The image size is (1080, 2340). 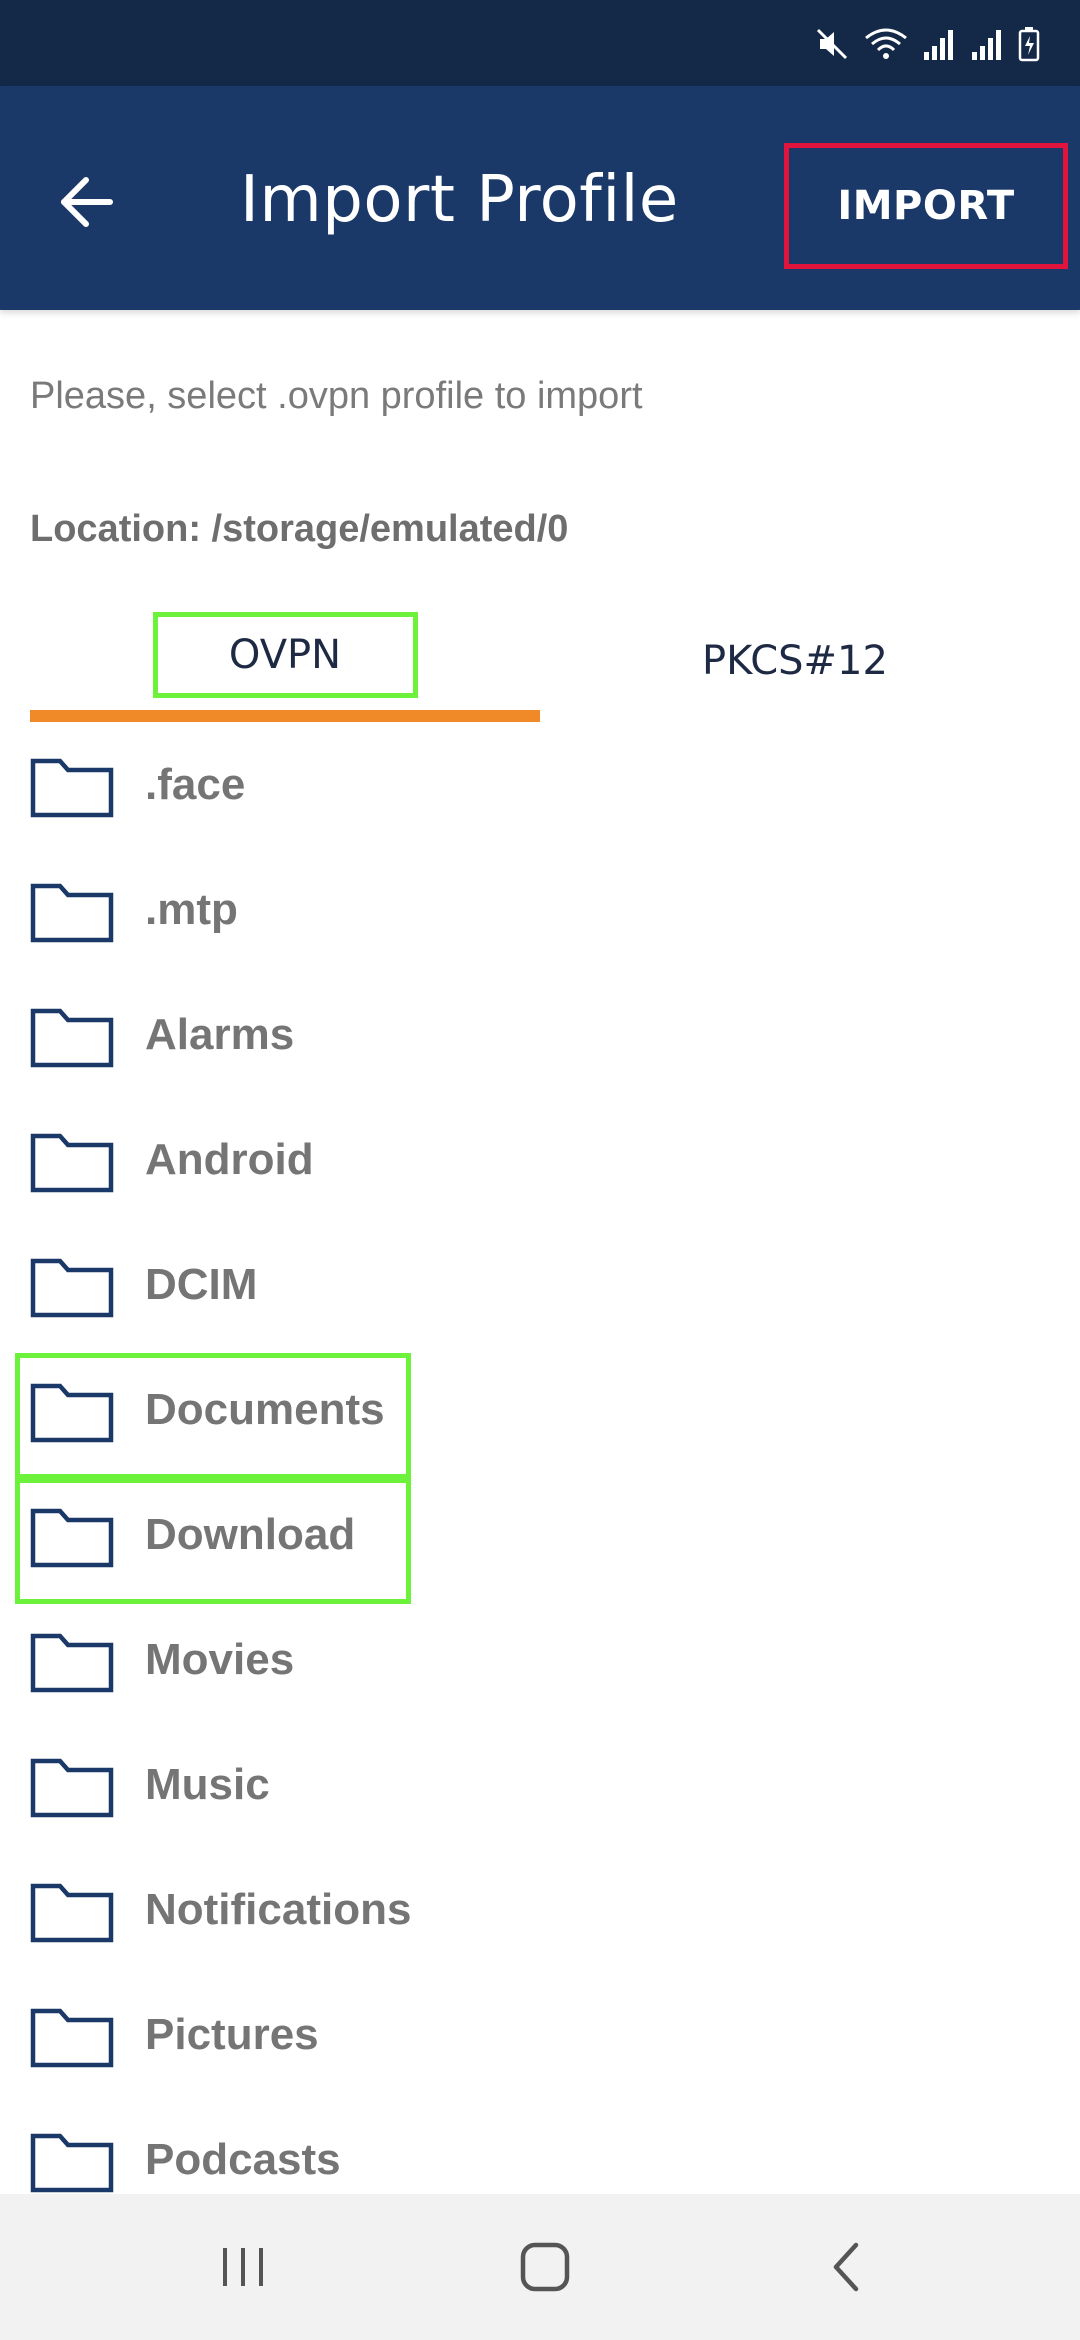 What do you see at coordinates (201, 1284) in the screenshot?
I see `folder-label: DCIM` at bounding box center [201, 1284].